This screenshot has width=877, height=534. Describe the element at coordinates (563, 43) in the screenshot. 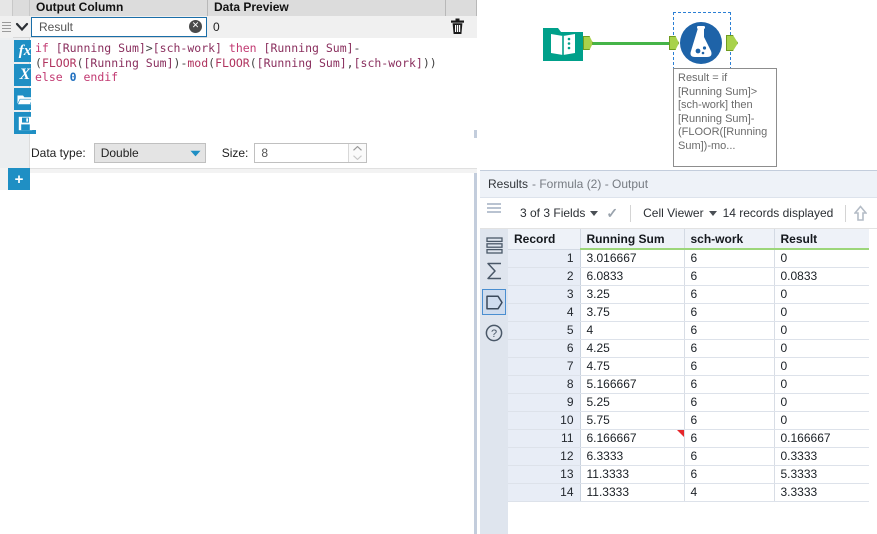

I see `input-data-tool` at that location.